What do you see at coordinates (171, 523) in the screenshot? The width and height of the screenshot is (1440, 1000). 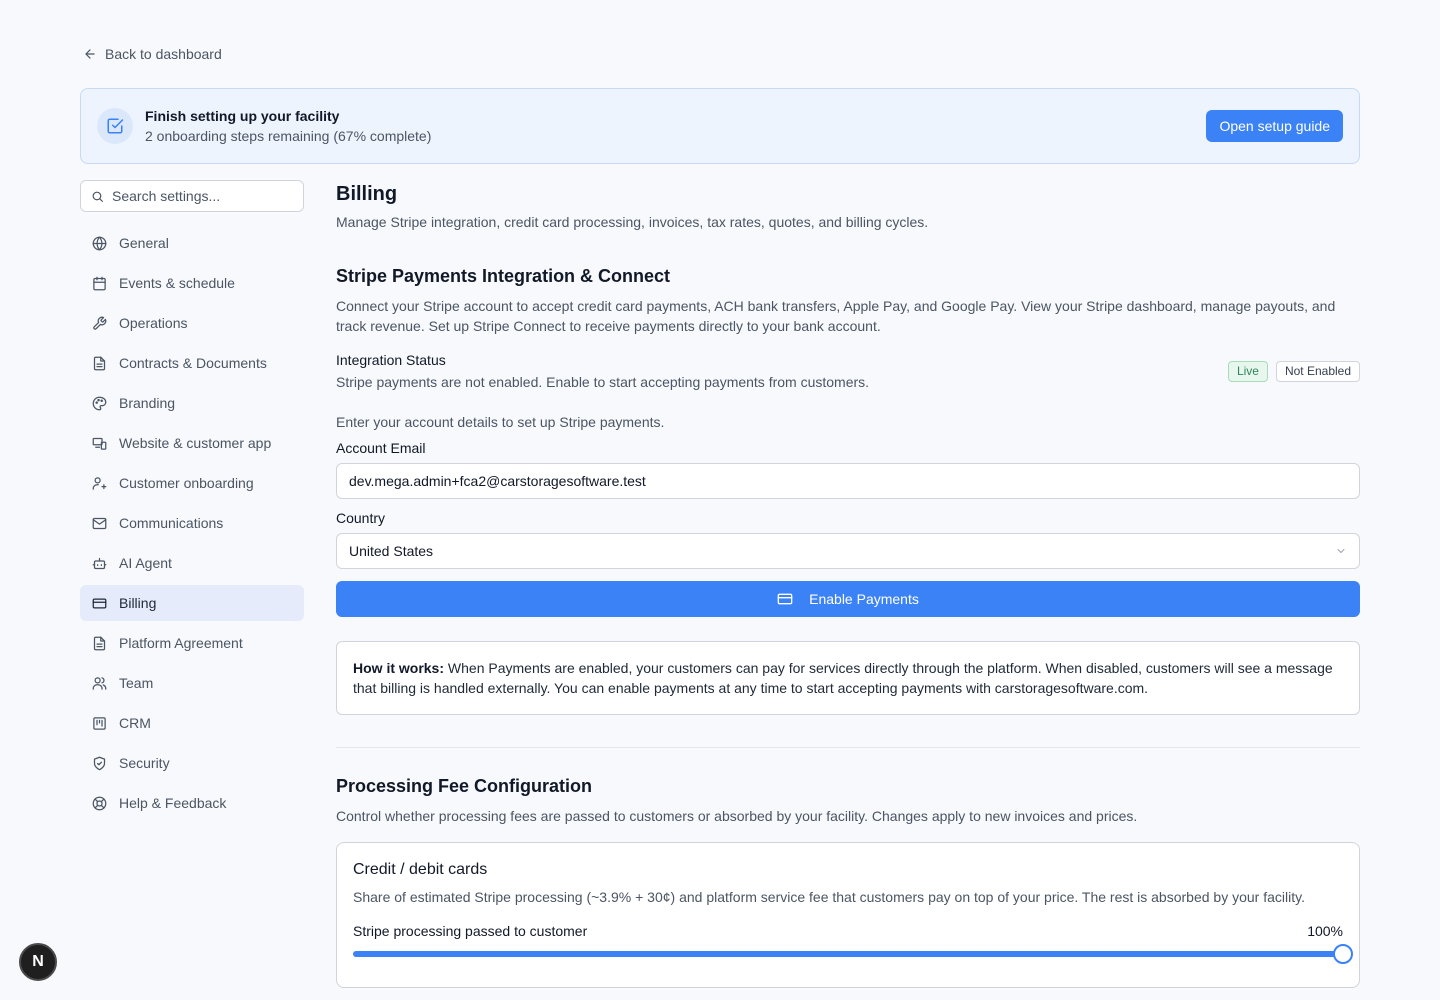 I see `sidebar-item-label: Communications` at bounding box center [171, 523].